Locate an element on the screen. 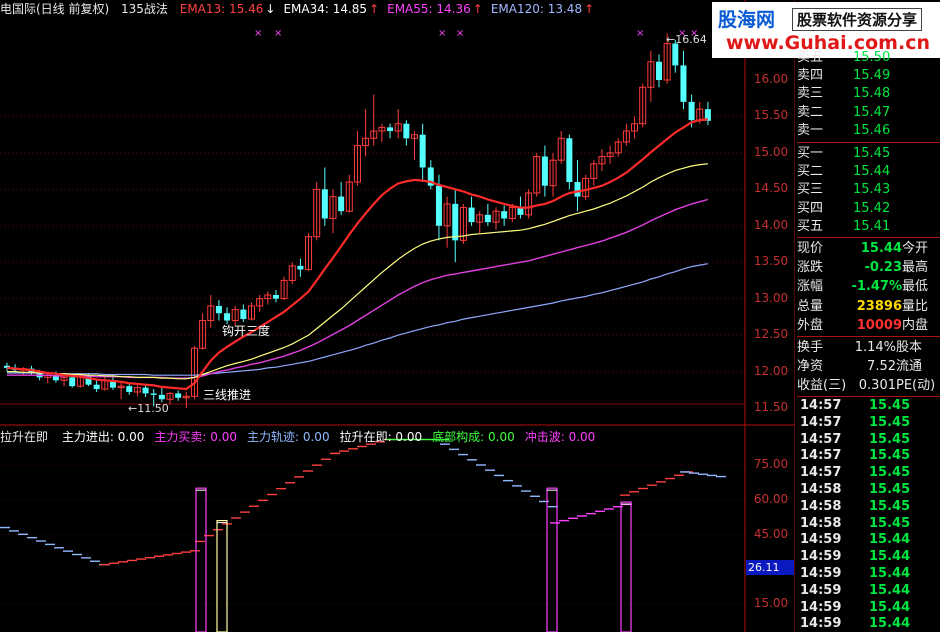 The width and height of the screenshot is (940, 632). ask-row: 卖四 15.49 is located at coordinates (868, 75).